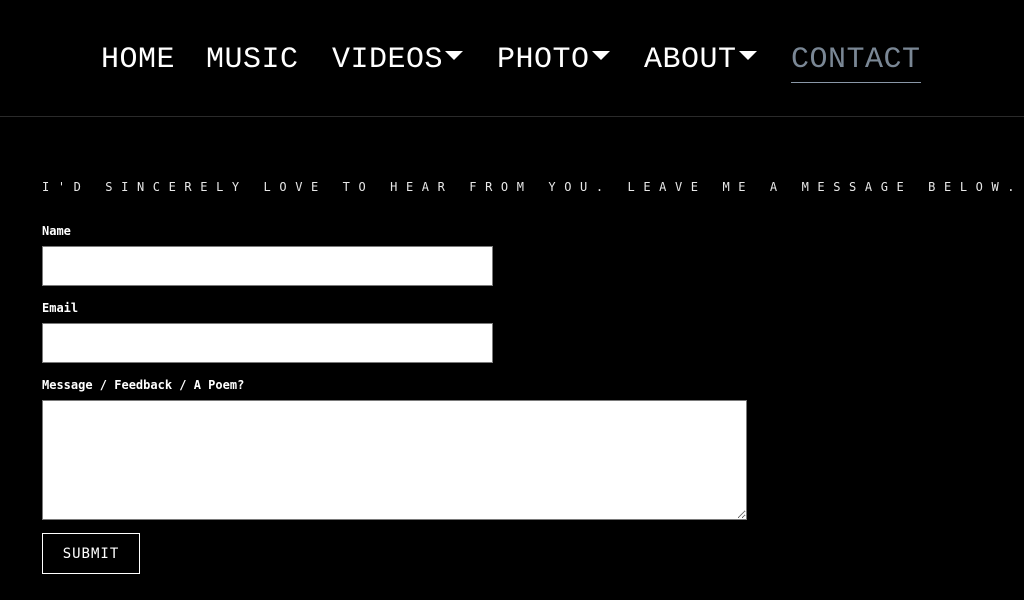  I want to click on email-input, so click(267, 343).